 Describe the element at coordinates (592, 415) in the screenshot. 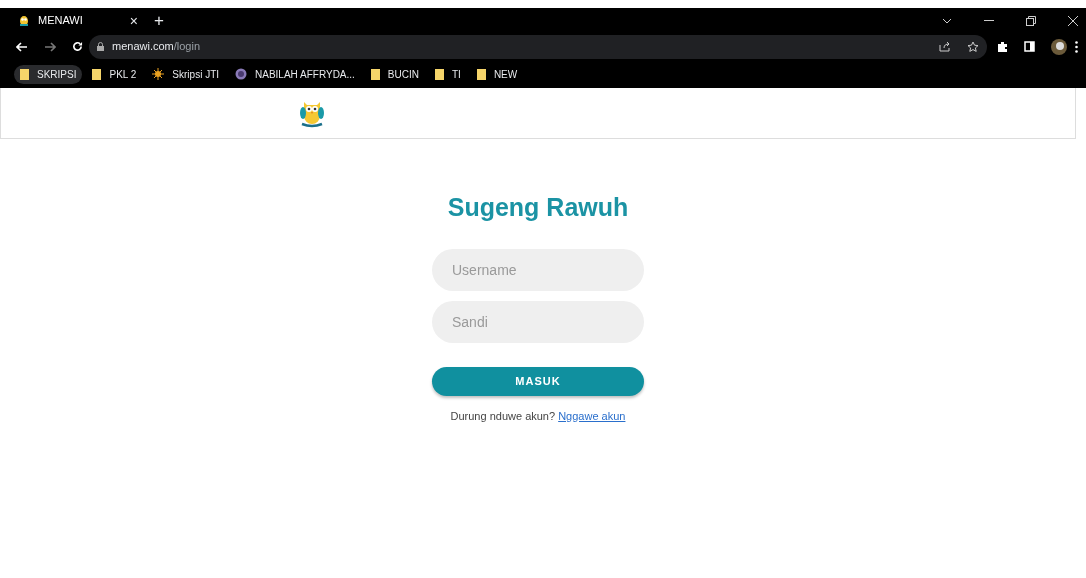

I see `signup-link: Nggawe akun` at that location.